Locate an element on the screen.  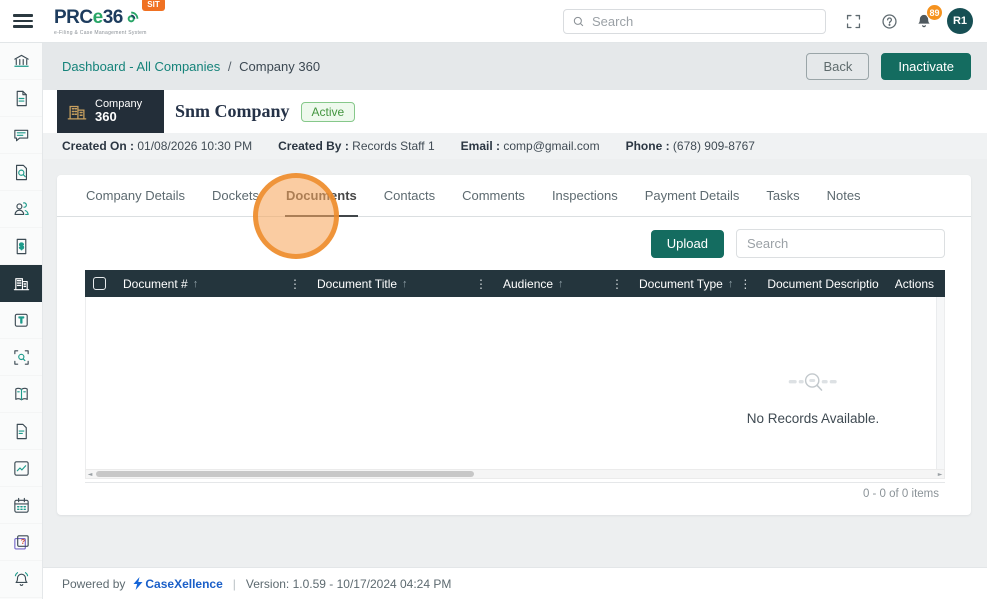
company-360-badge: Company 360 is located at coordinates (110, 111).